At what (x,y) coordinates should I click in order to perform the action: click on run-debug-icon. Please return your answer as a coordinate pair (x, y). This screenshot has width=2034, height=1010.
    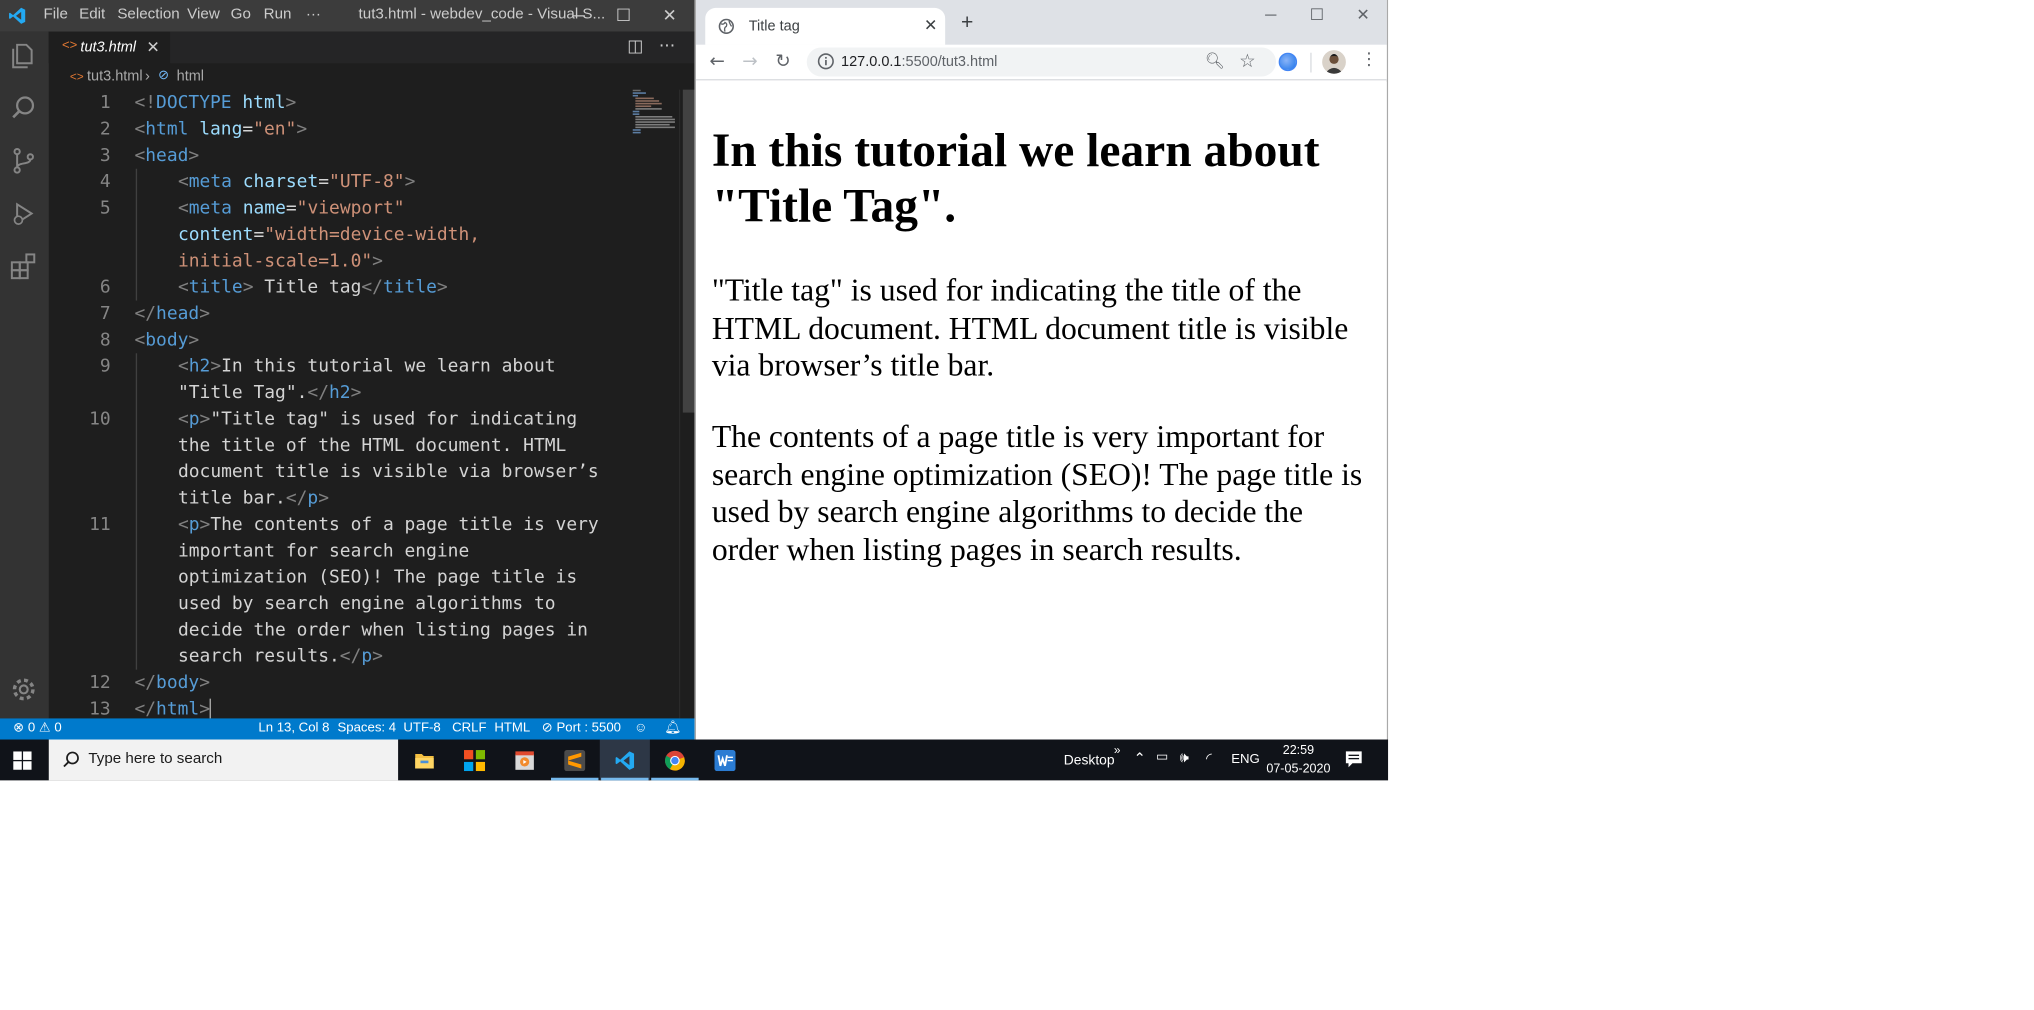
    Looking at the image, I should click on (24, 214).